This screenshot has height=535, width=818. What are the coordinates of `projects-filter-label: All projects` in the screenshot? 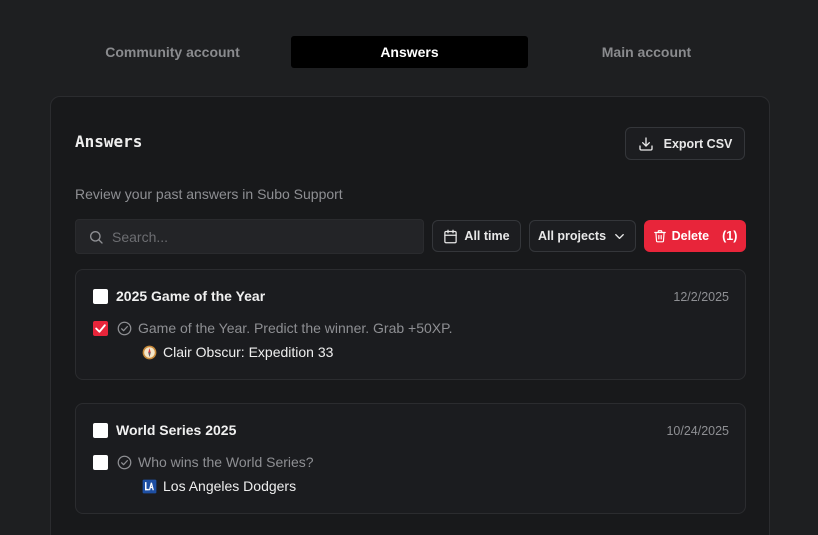 It's located at (572, 236).